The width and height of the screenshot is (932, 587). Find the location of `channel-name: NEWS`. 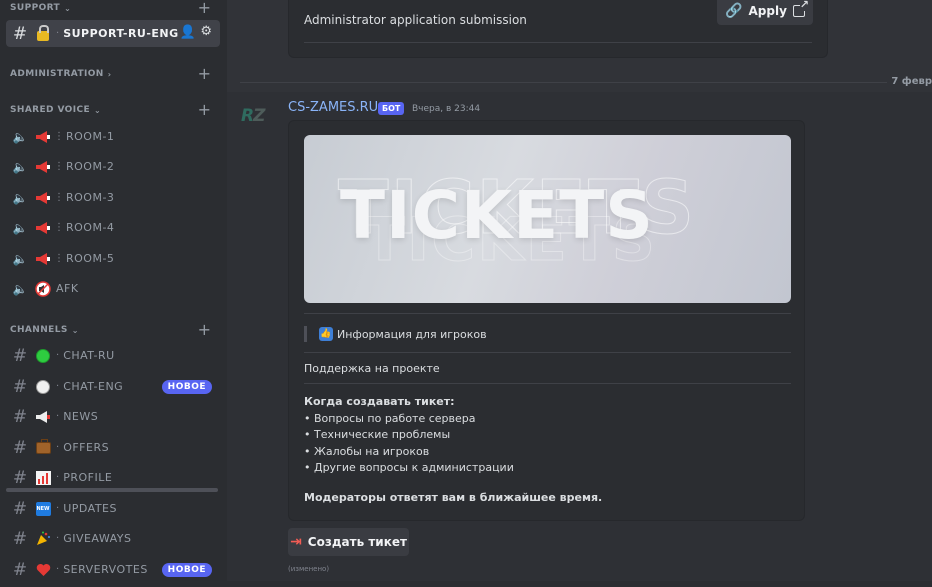

channel-name: NEWS is located at coordinates (81, 416).